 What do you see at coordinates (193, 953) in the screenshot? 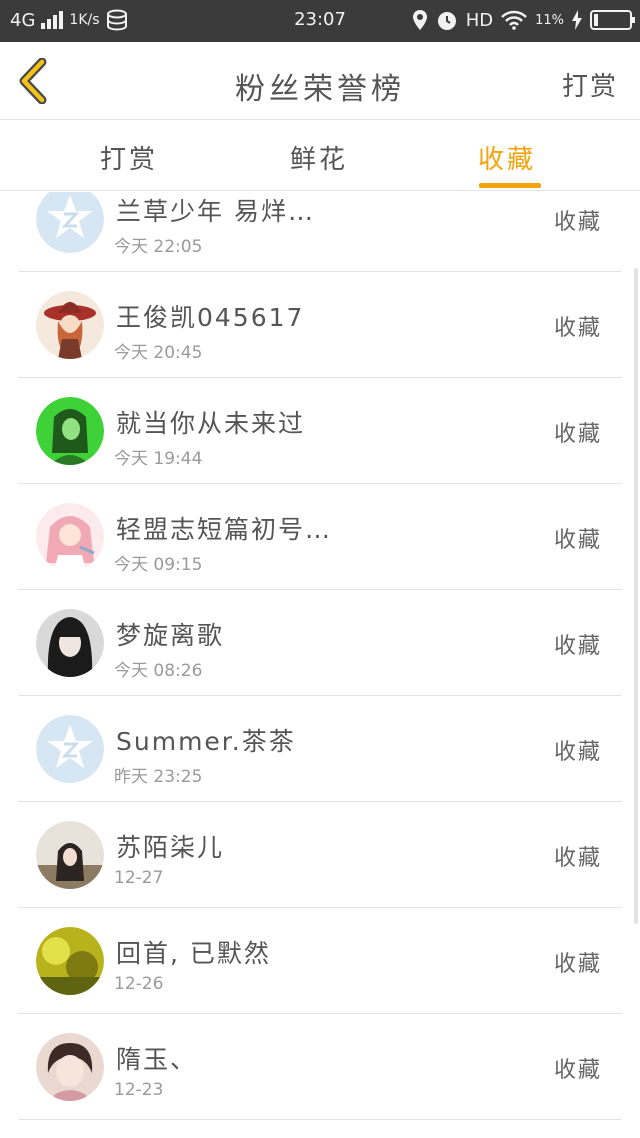
I see `fan-name: 回首, 已默然` at bounding box center [193, 953].